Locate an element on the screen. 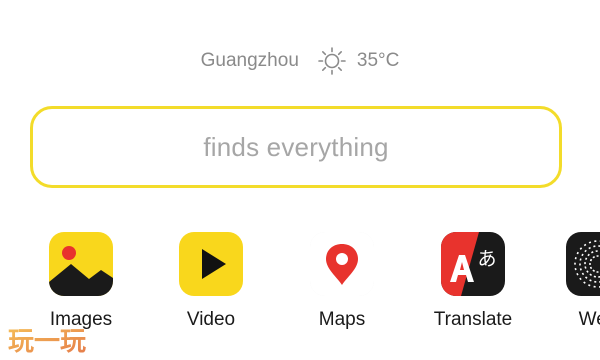 The image size is (600, 360). service-weather: Wea is located at coordinates (569, 281).